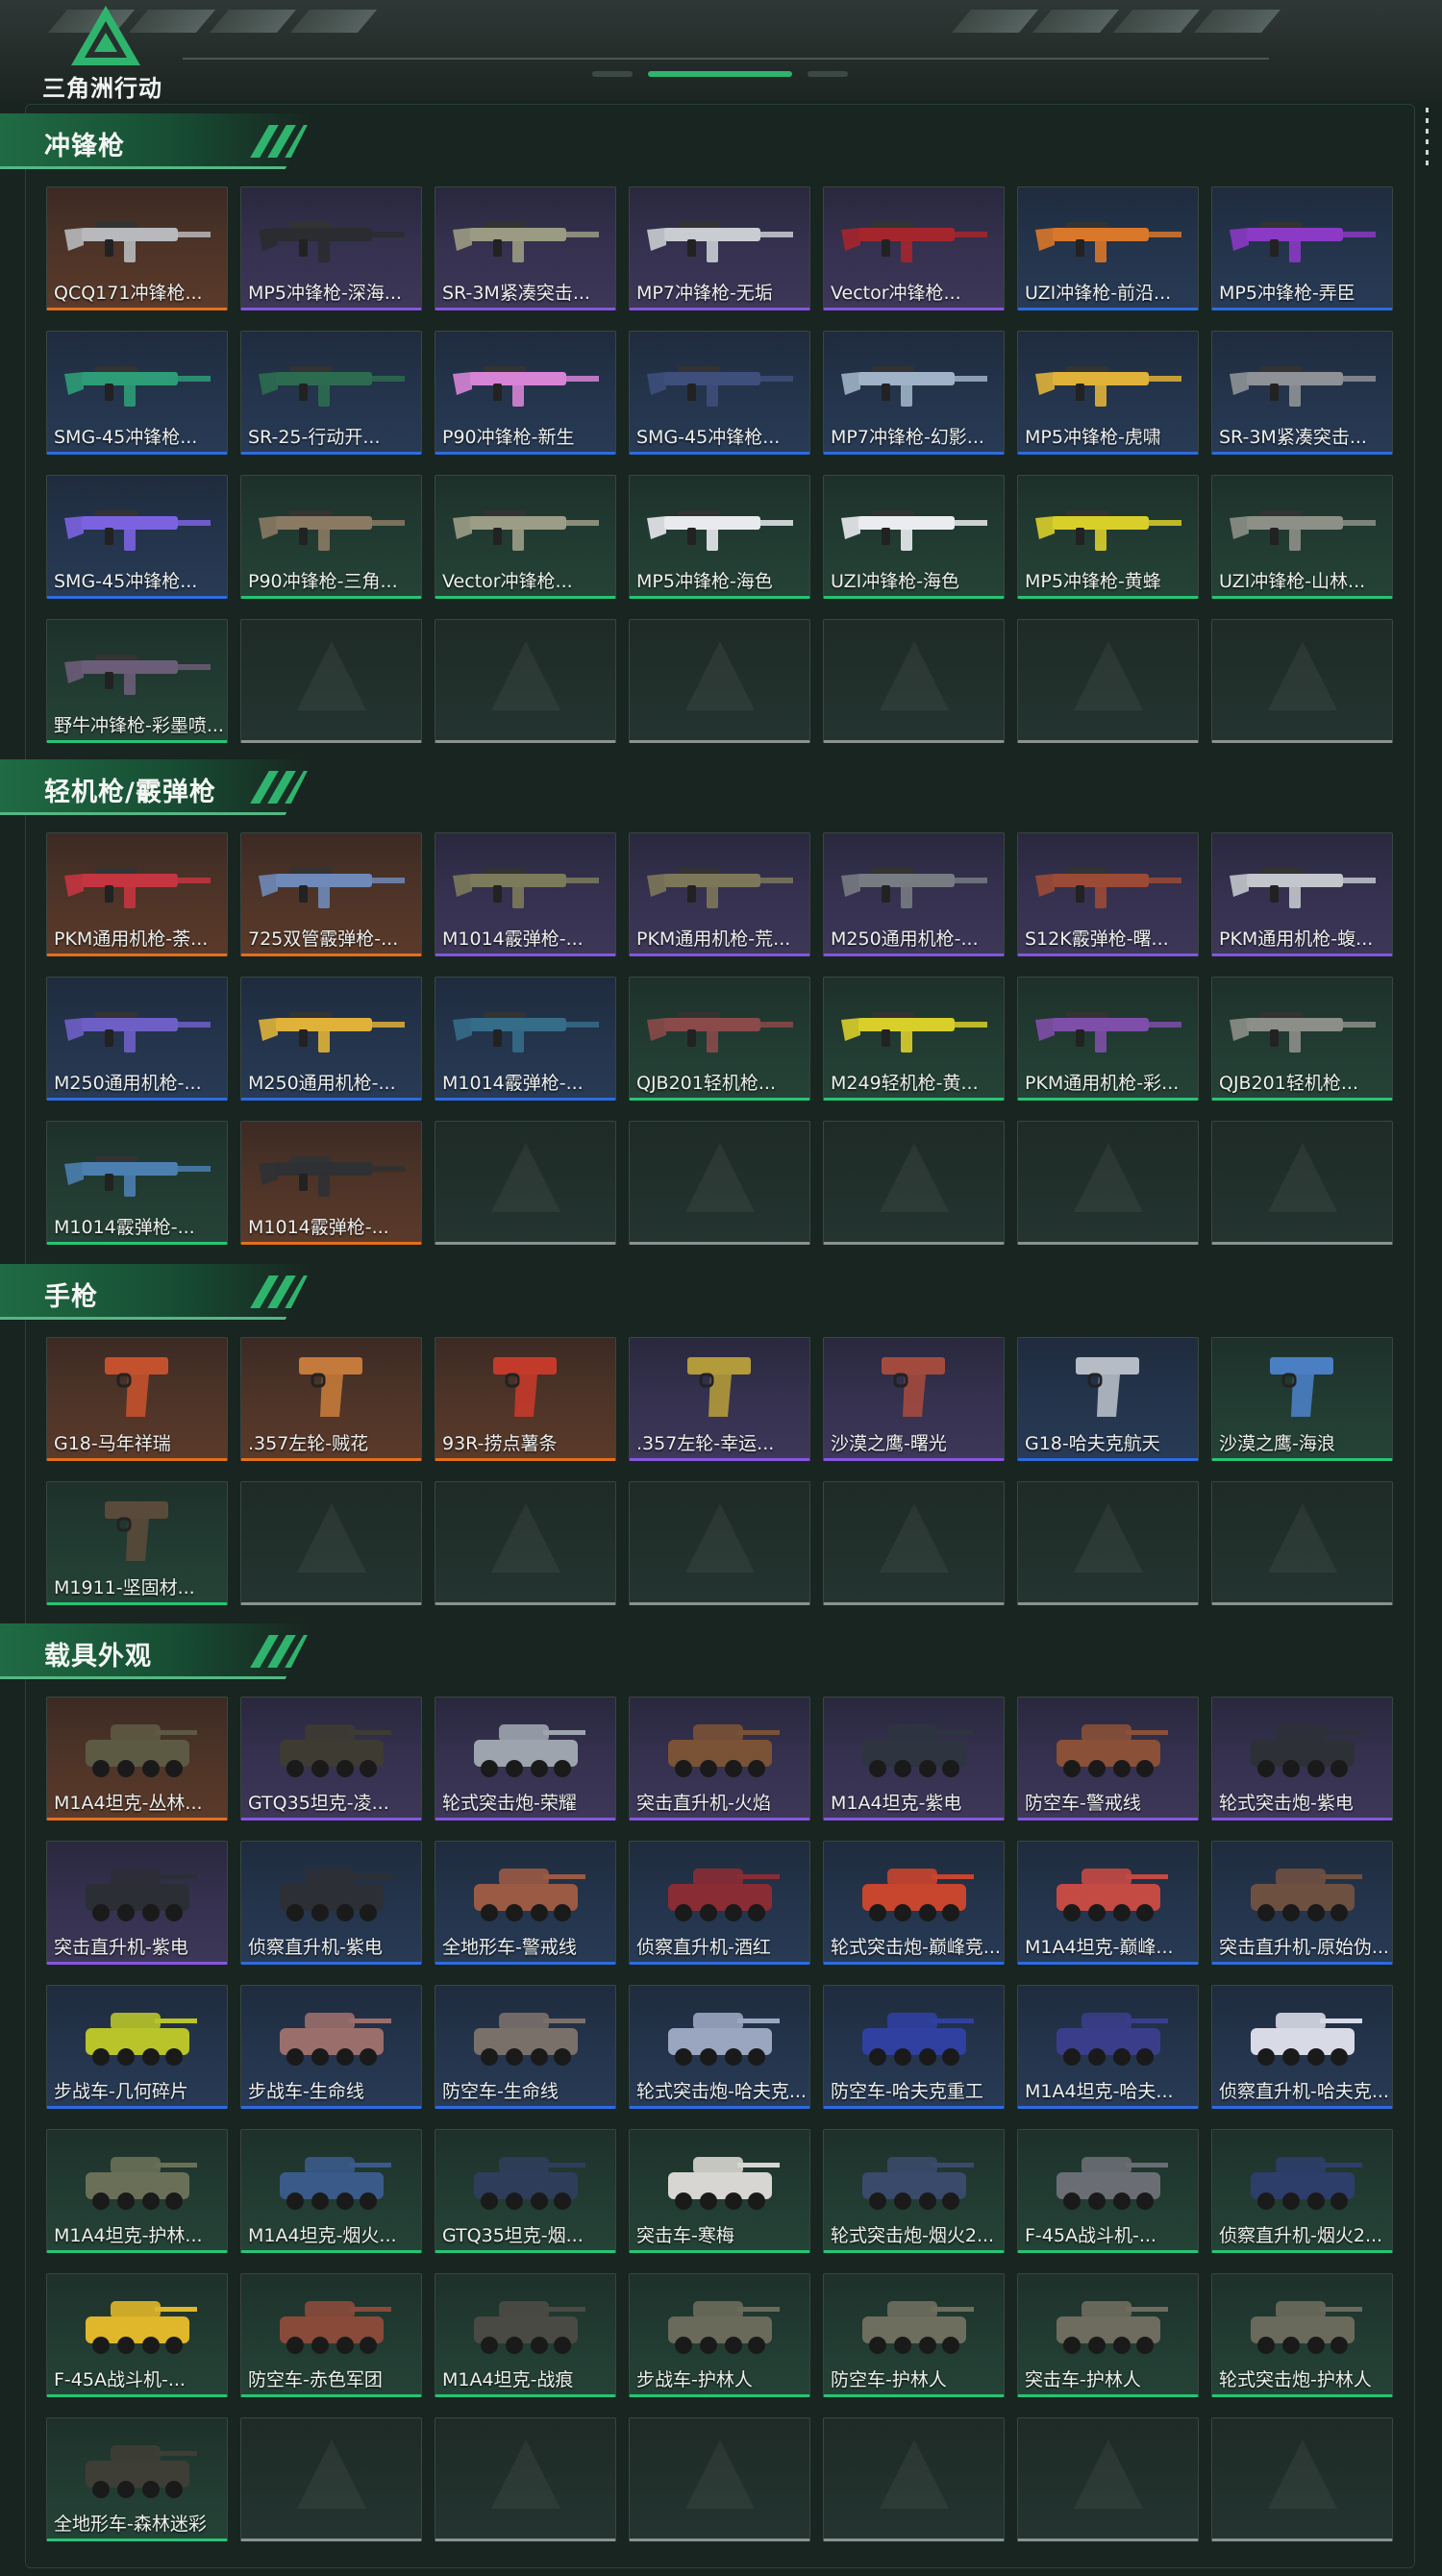 The image size is (1442, 2576). I want to click on skin-card: 防空车-护林人, so click(914, 2335).